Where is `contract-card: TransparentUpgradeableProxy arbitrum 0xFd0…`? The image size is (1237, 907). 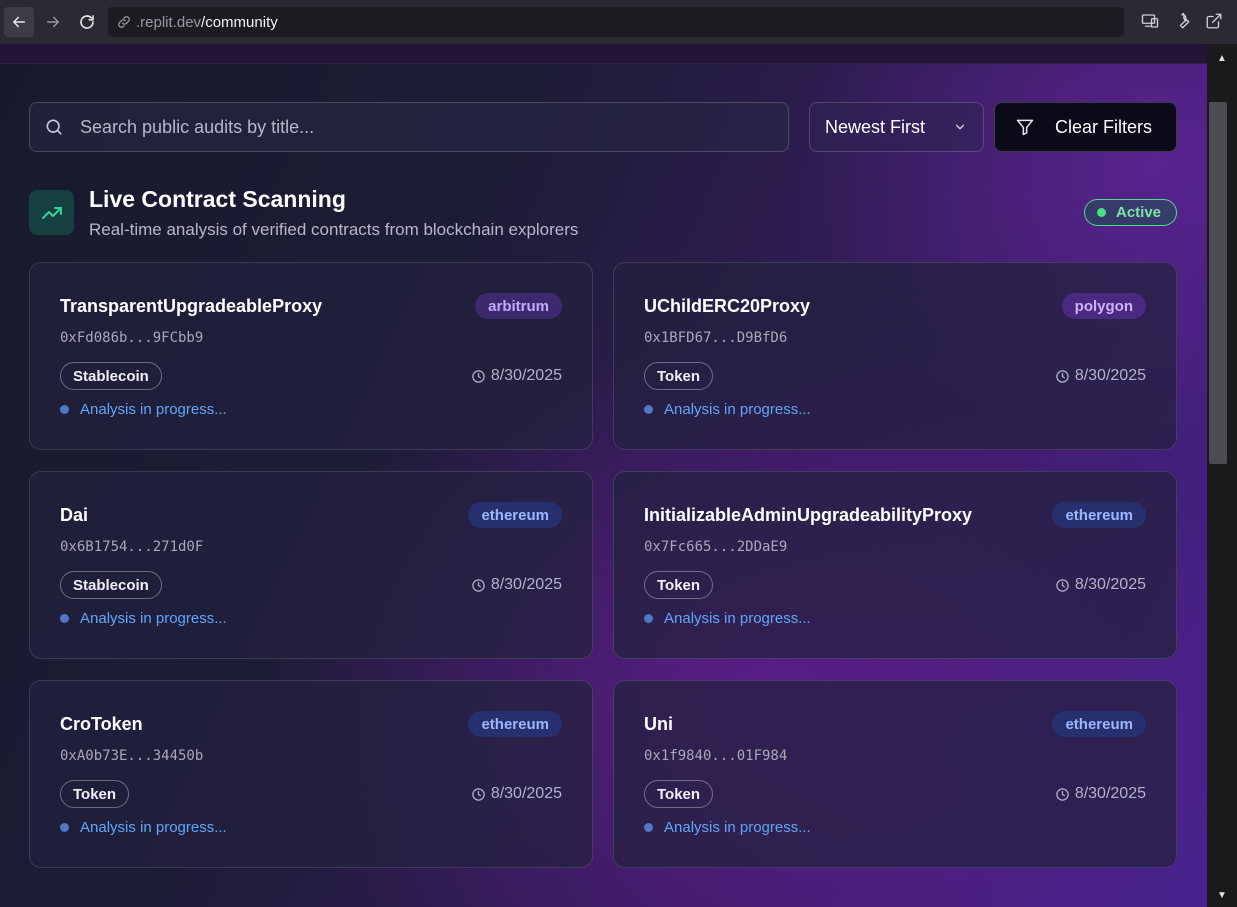
contract-card: TransparentUpgradeableProxy arbitrum 0xFd0… is located at coordinates (311, 356).